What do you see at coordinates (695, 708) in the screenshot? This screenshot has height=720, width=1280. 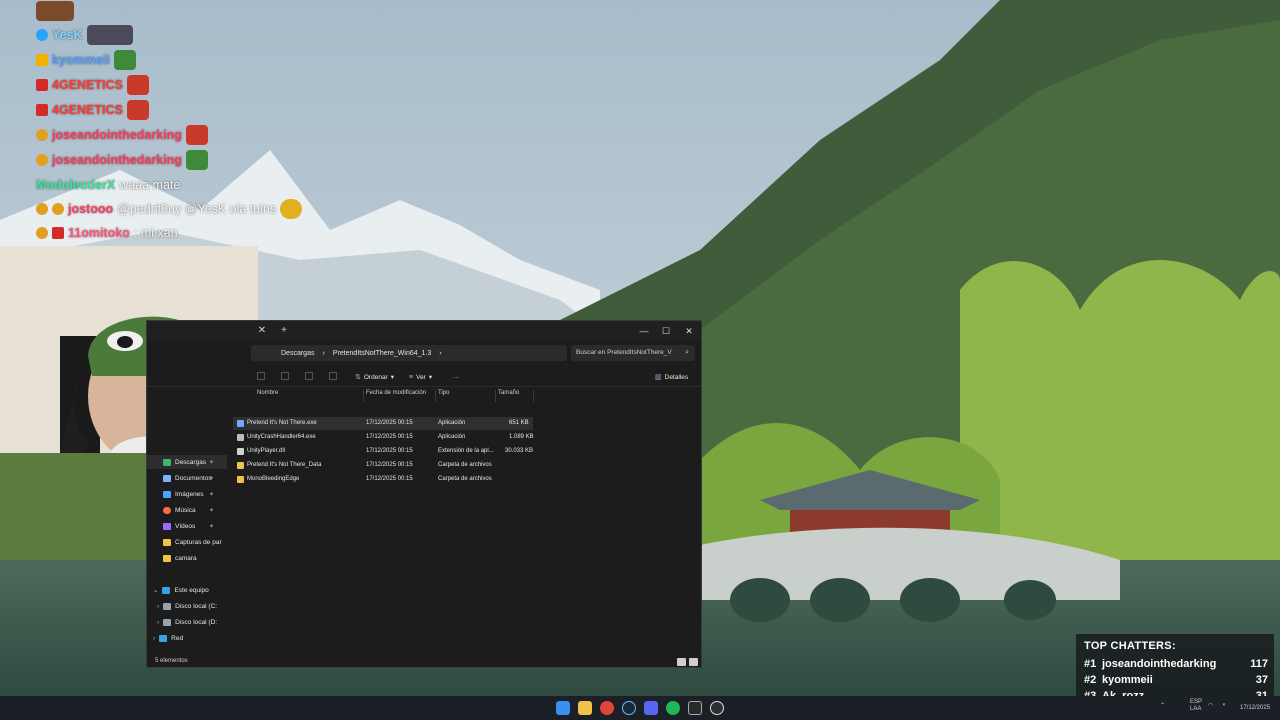 I see `epic-games-icon` at bounding box center [695, 708].